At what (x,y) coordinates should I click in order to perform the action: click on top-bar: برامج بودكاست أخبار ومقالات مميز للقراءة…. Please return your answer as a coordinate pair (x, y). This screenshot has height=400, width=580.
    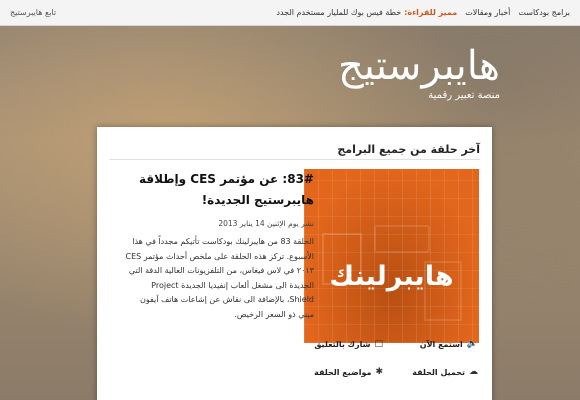
    Looking at the image, I should click on (290, 13).